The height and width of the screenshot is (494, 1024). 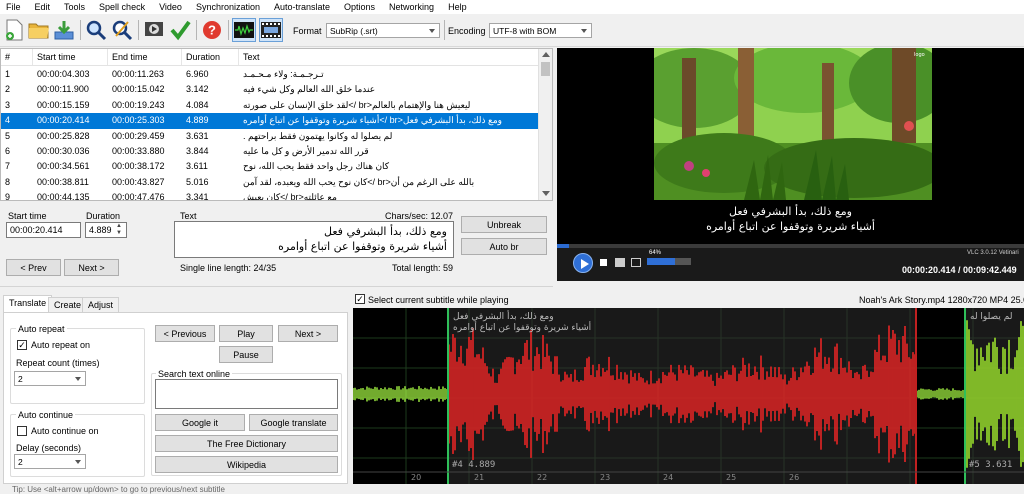 I want to click on repeat-count-select: 2, so click(x=50, y=378).